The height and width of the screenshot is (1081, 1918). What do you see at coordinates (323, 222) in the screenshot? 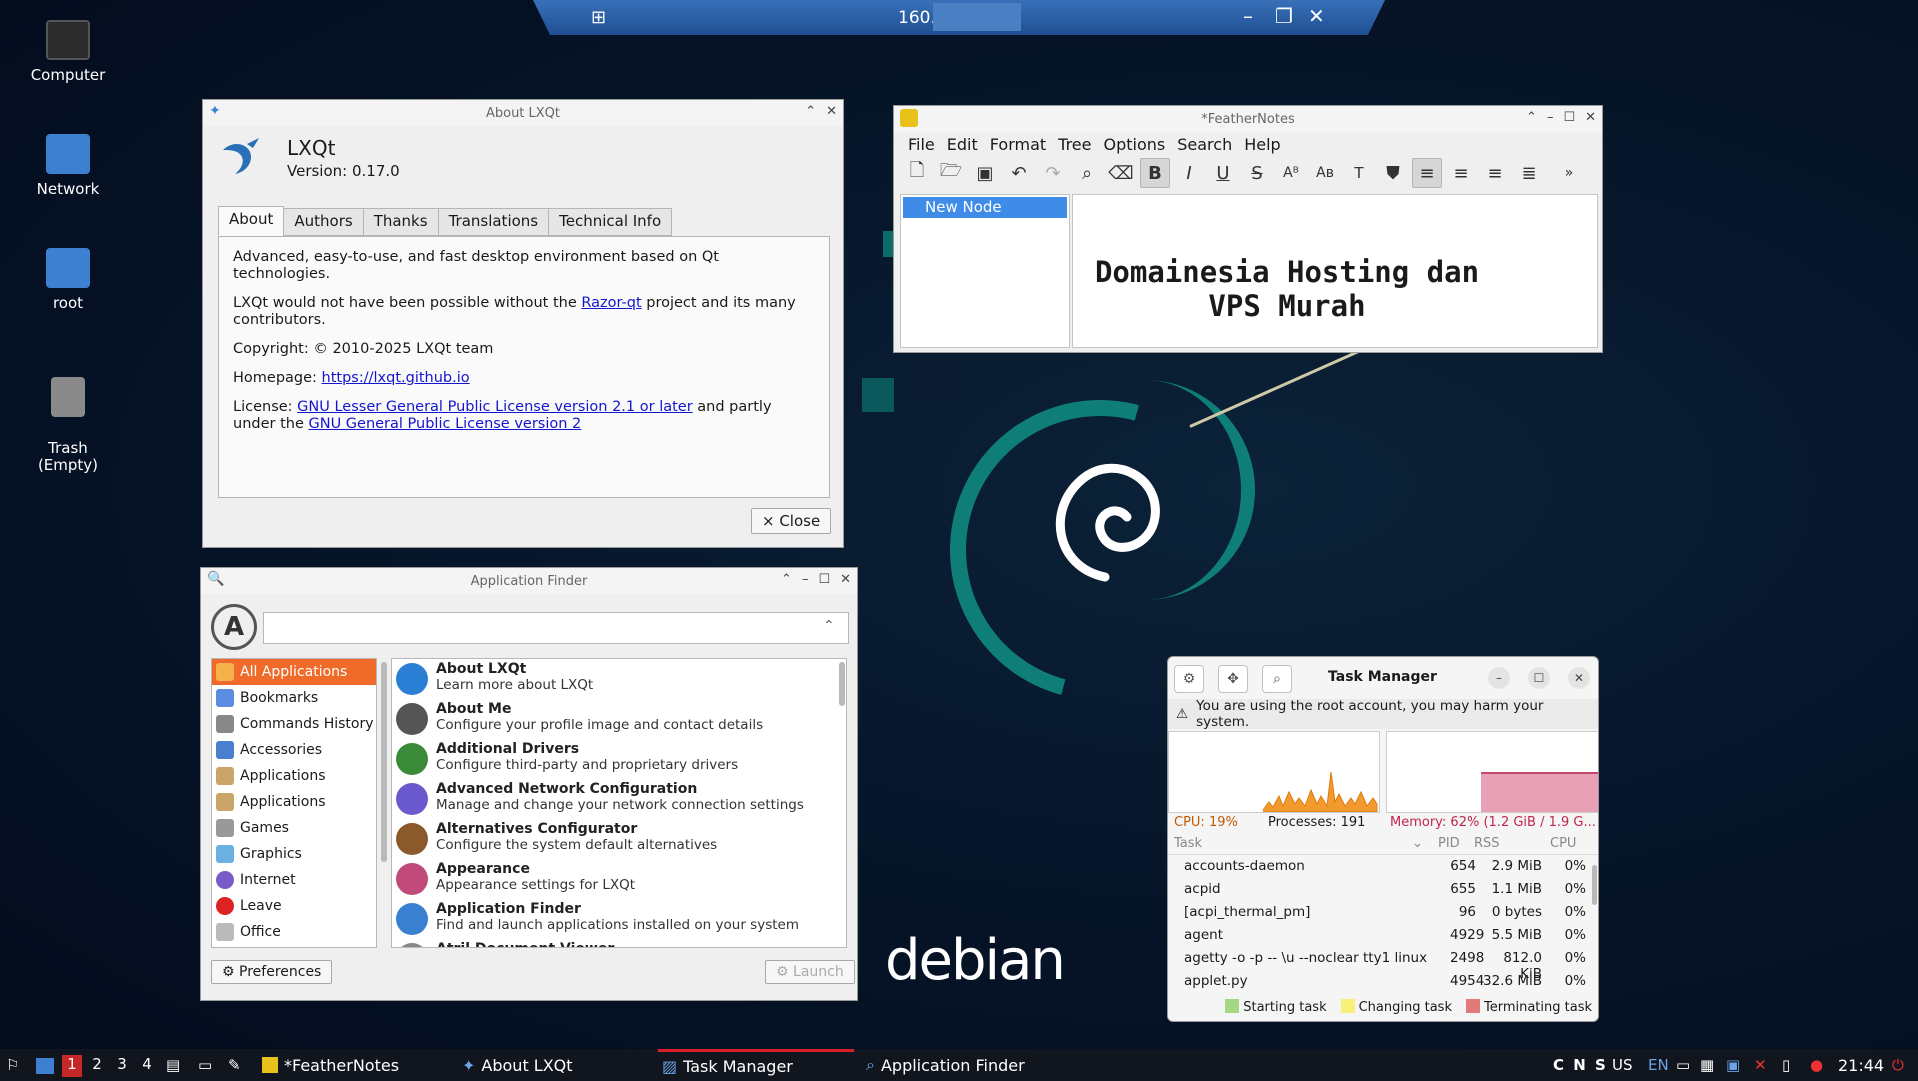
I see `tab-authors: Authors` at bounding box center [323, 222].